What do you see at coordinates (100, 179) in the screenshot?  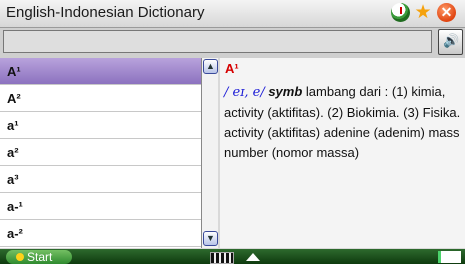 I see `list-item: a³` at bounding box center [100, 179].